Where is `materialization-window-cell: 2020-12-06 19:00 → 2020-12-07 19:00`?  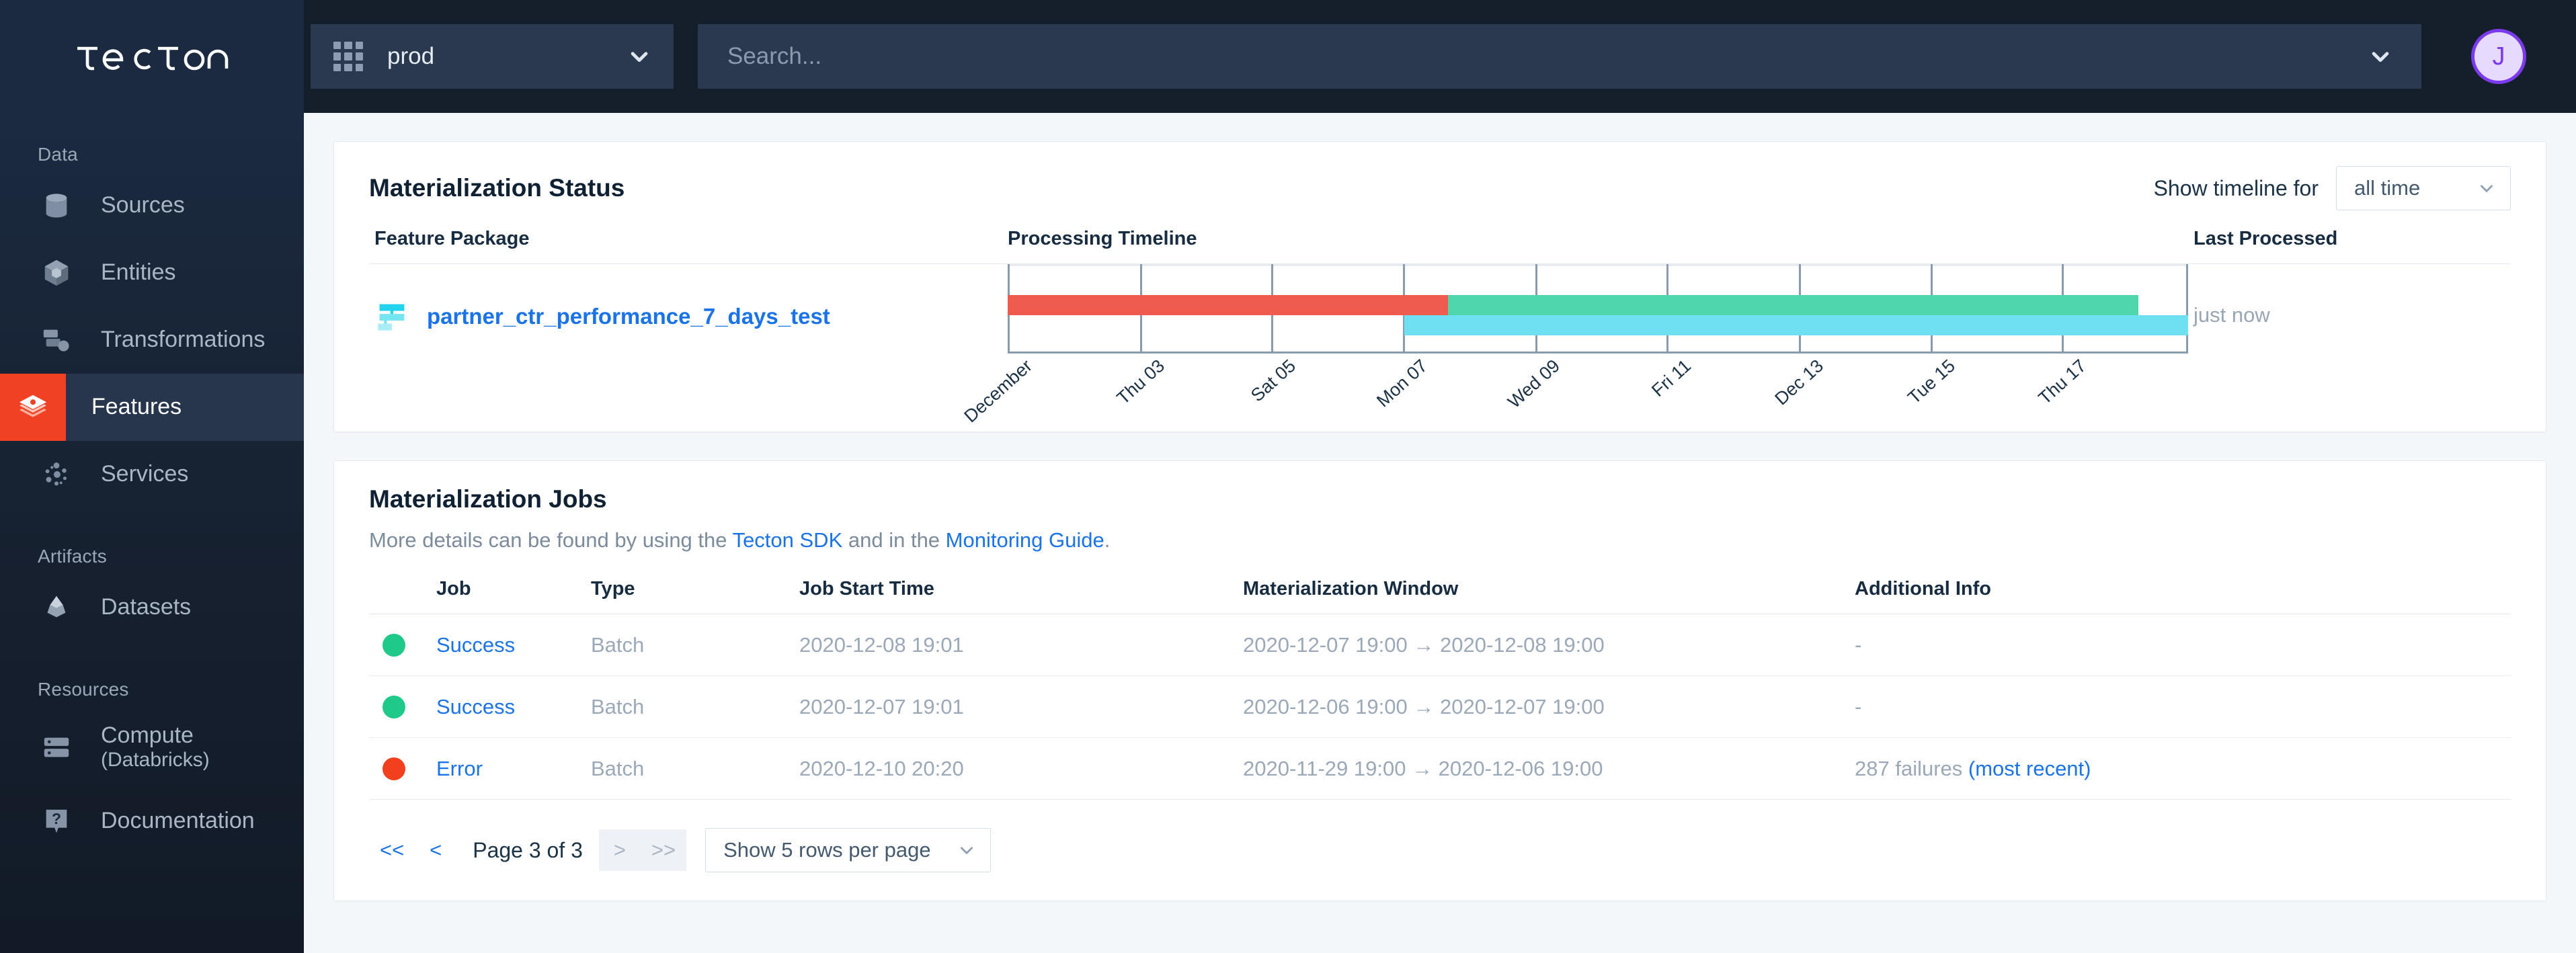
materialization-window-cell: 2020-12-06 19:00 → 2020-12-07 19:00 is located at coordinates (1549, 707).